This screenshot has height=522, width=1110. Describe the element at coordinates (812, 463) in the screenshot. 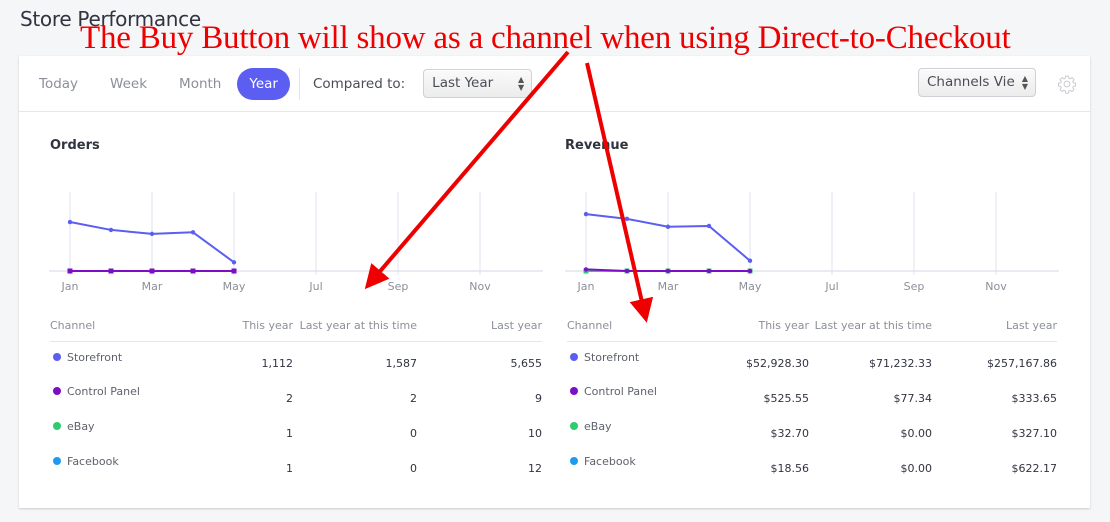

I see `table-row: Facebook $18.56 $0.00 $622.17` at that location.